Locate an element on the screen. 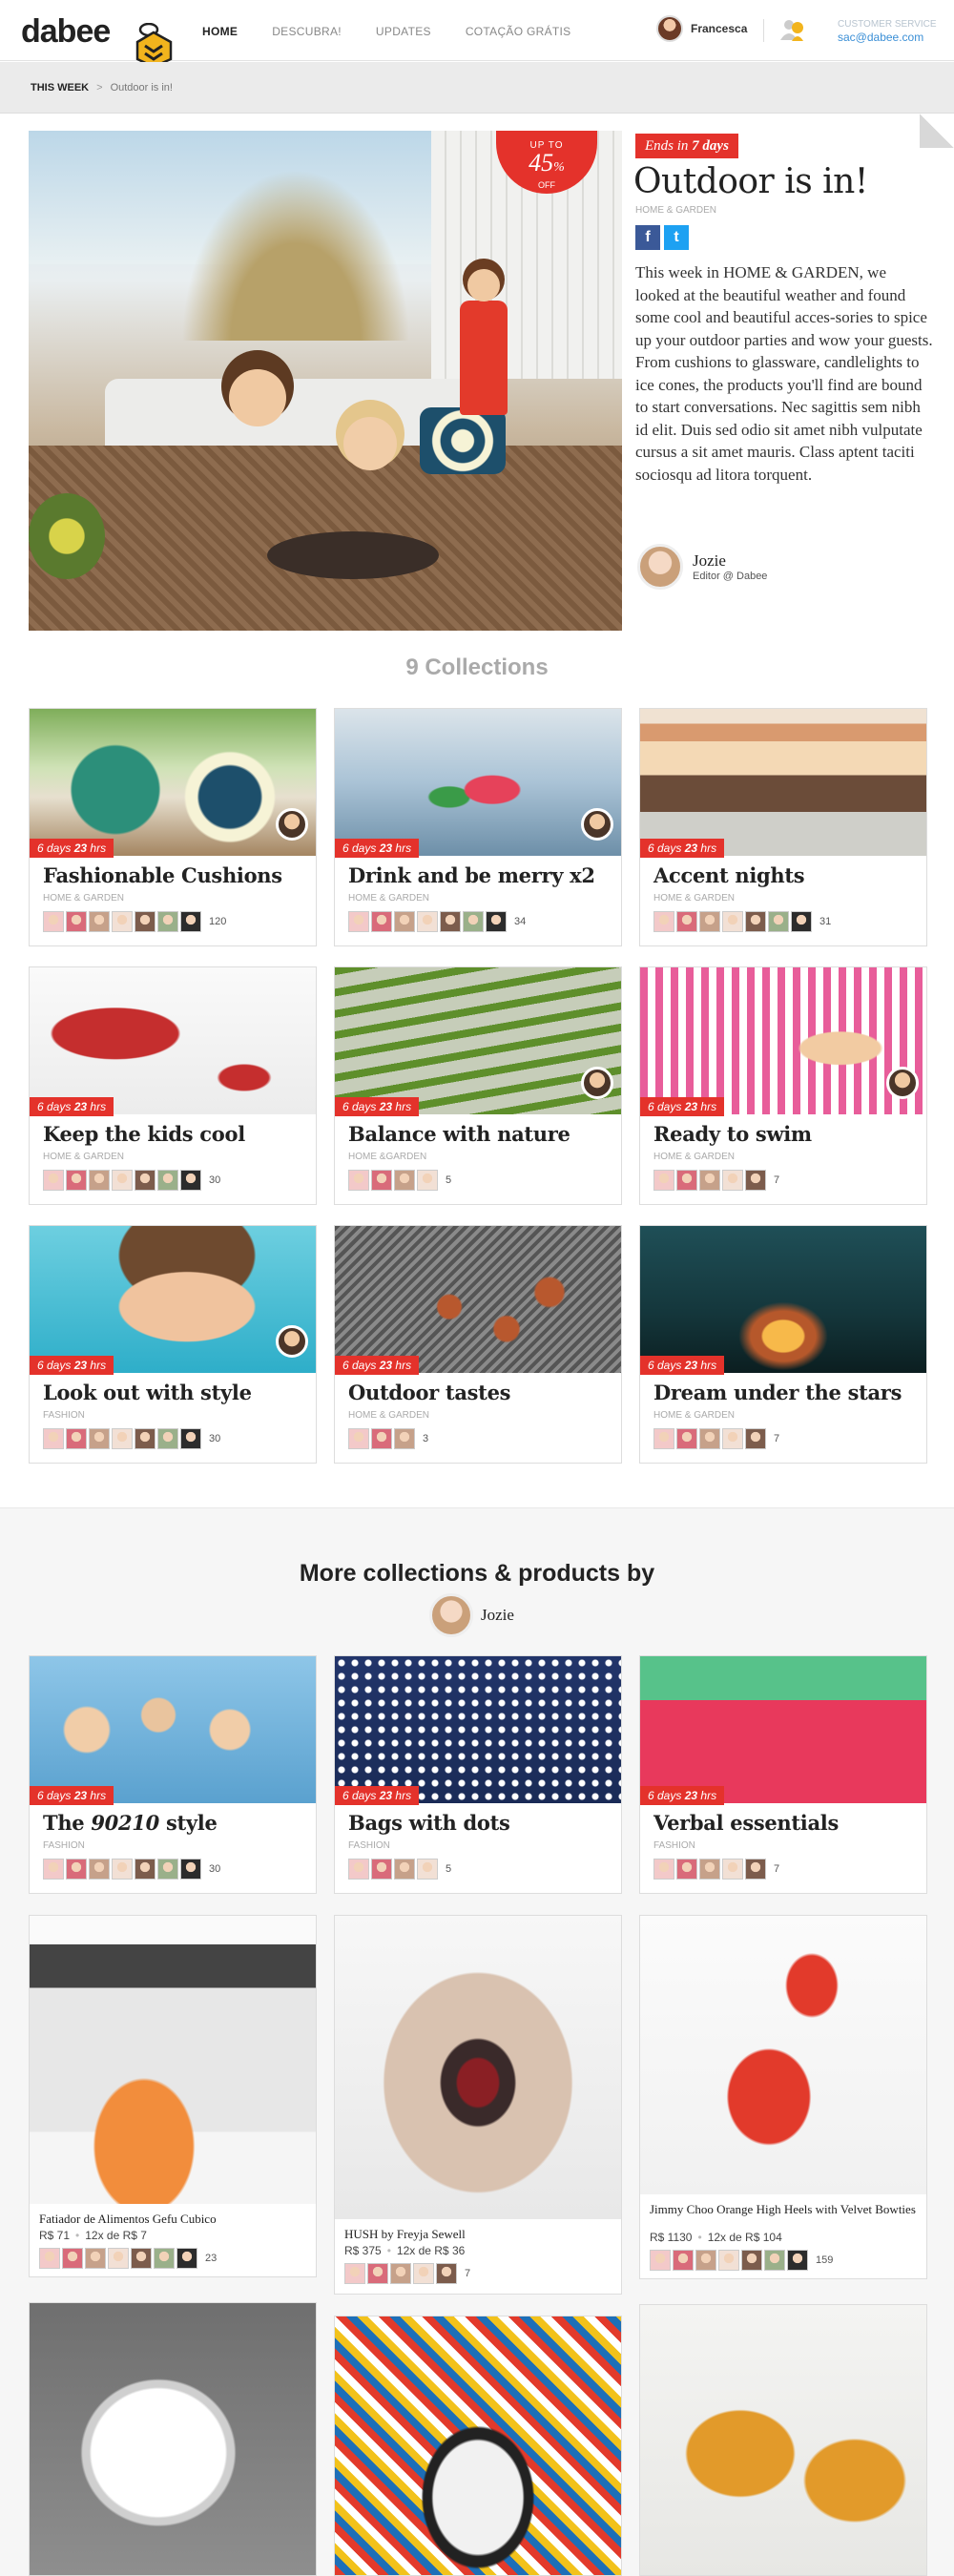  product-name: Fatiador de Alimentos Gefu Cubico is located at coordinates (172, 2219).